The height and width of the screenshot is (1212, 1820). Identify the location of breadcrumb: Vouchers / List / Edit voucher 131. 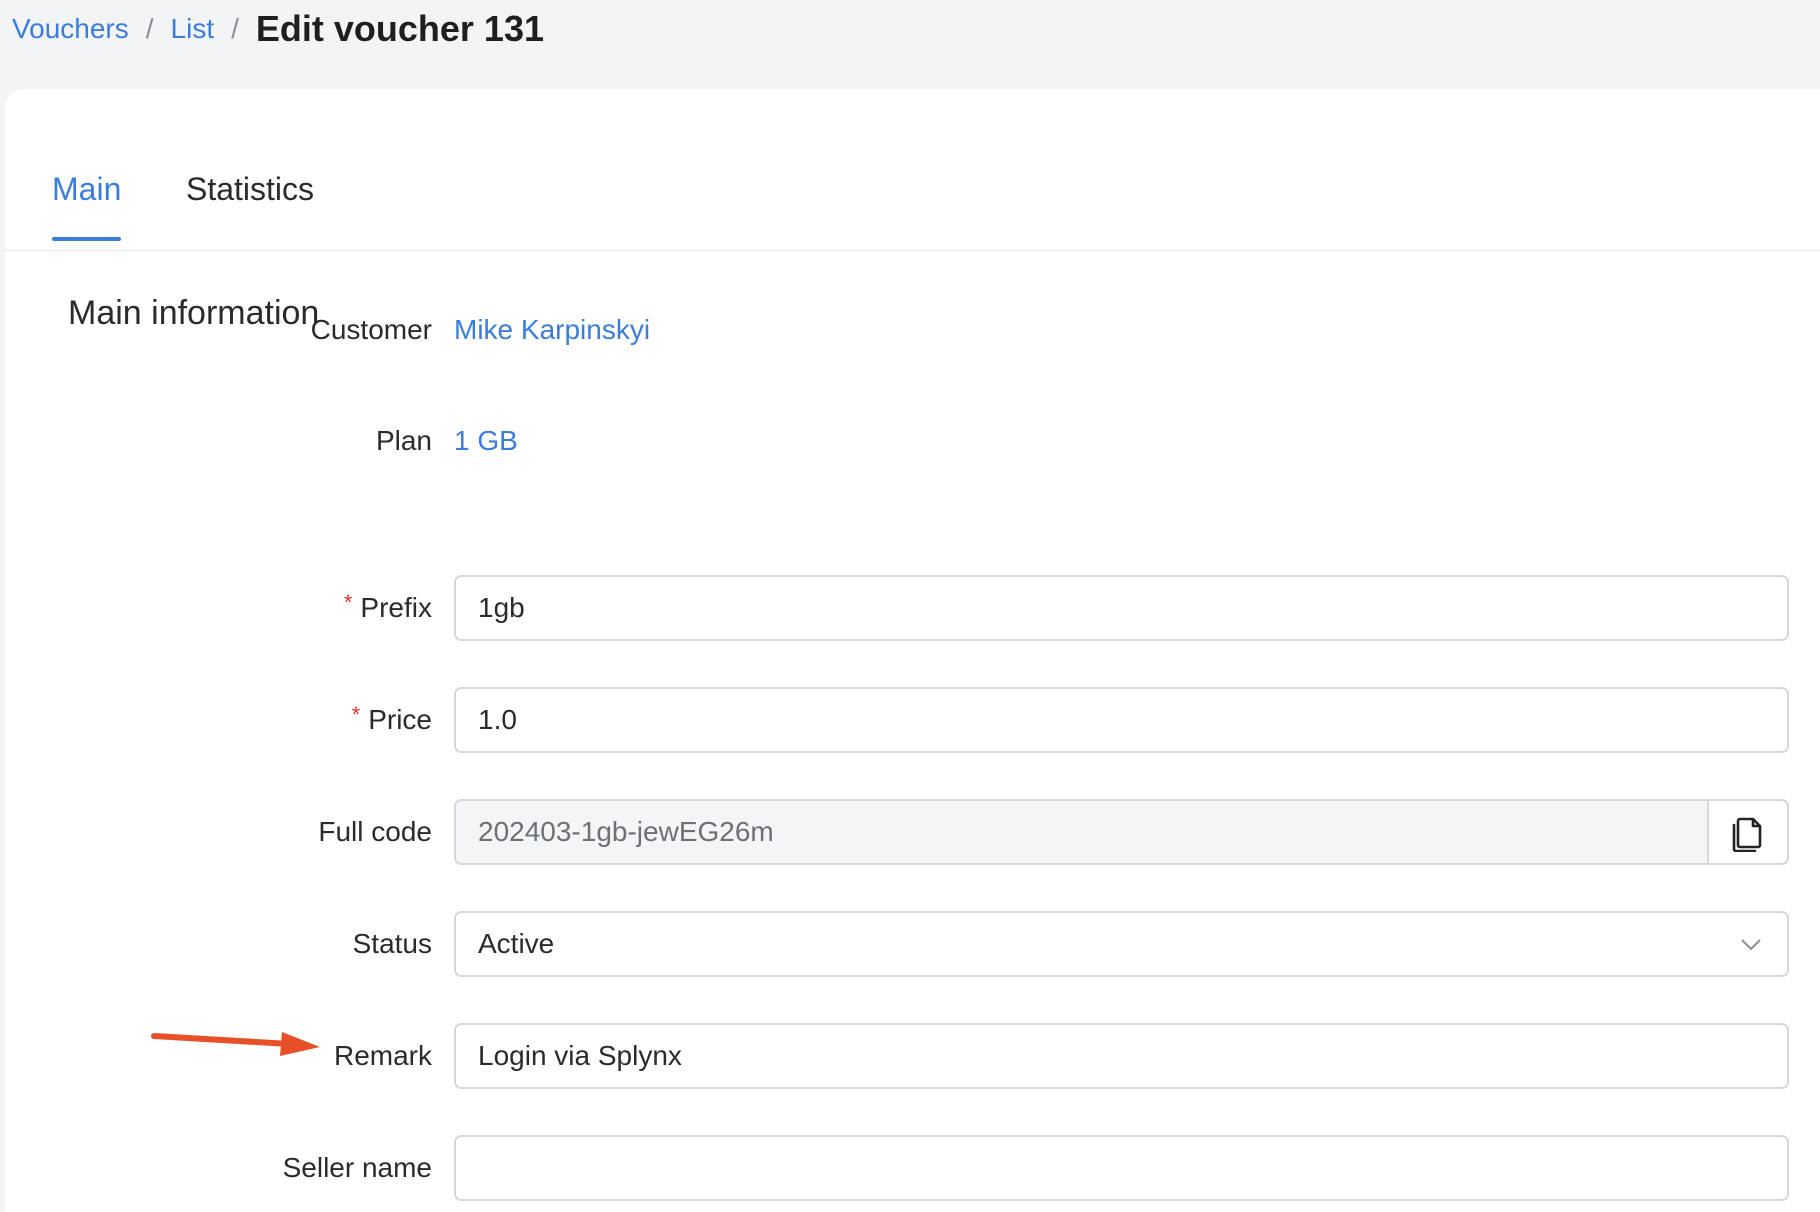
(278, 29).